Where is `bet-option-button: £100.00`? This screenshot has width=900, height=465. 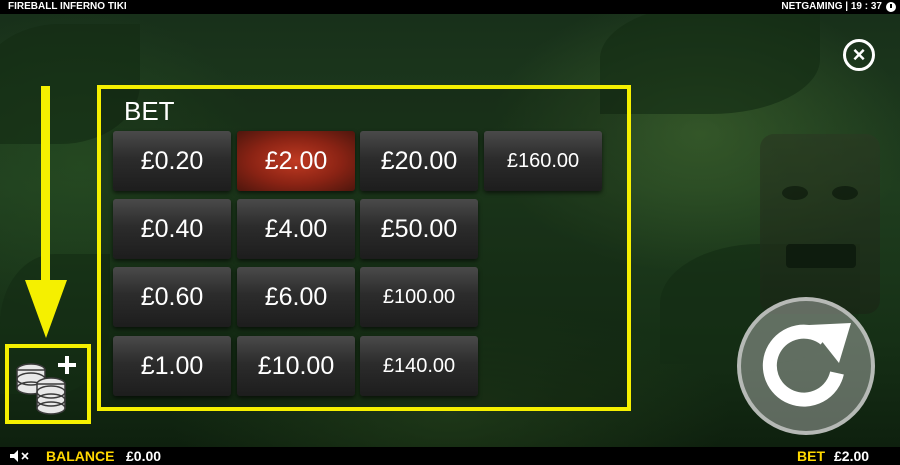
bet-option-button: £100.00 is located at coordinates (419, 297).